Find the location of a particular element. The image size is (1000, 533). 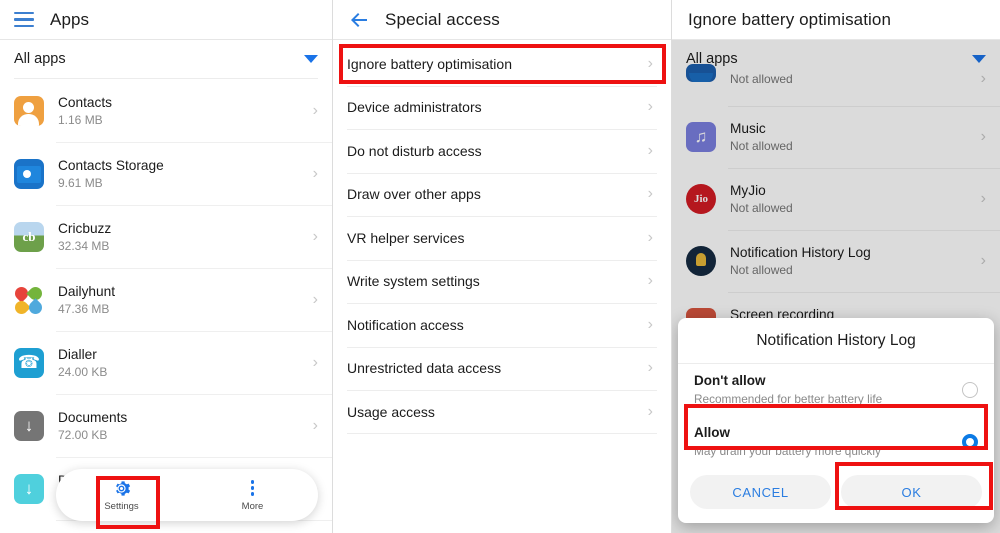

page-title: Special access is located at coordinates (442, 19).